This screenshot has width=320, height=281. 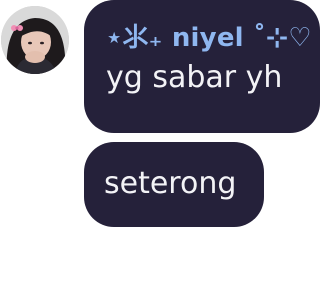 I want to click on avatar-photo, so click(x=35, y=40).